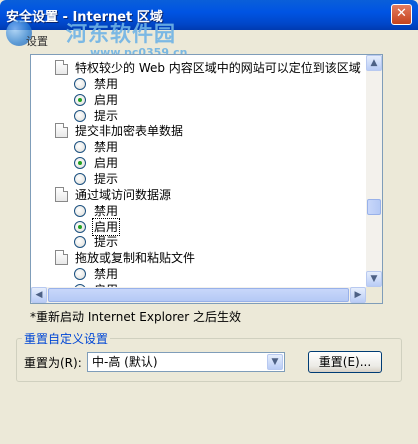  What do you see at coordinates (218, 68) in the screenshot?
I see `setting-category-label: 特权较少的 Web 内容区域中的网站可以定位到该区域` at bounding box center [218, 68].